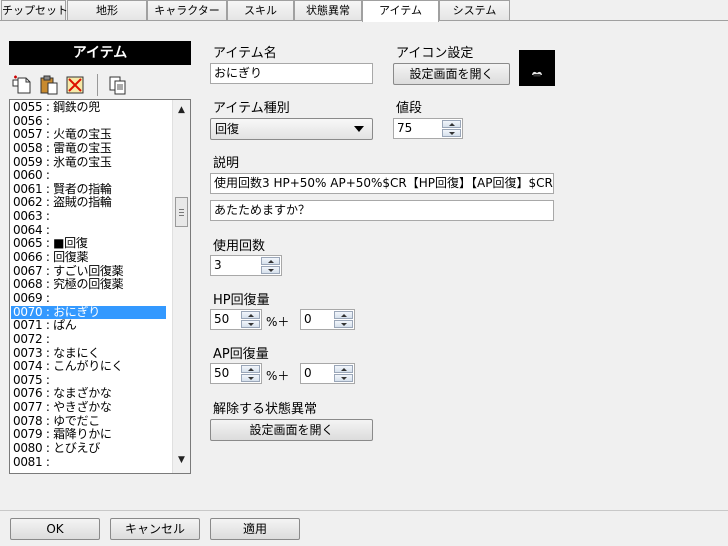  Describe the element at coordinates (359, 129) in the screenshot. I see `chevron-down-icon` at that location.